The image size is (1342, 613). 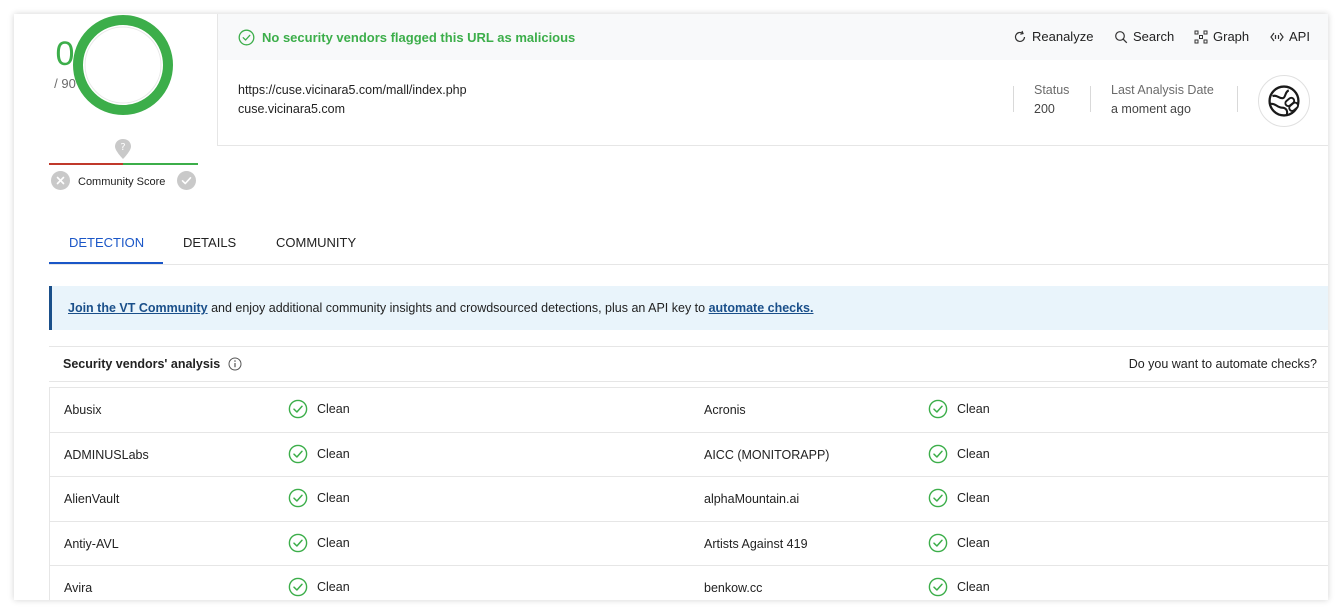 I want to click on graph-label: Graph, so click(x=1231, y=36).